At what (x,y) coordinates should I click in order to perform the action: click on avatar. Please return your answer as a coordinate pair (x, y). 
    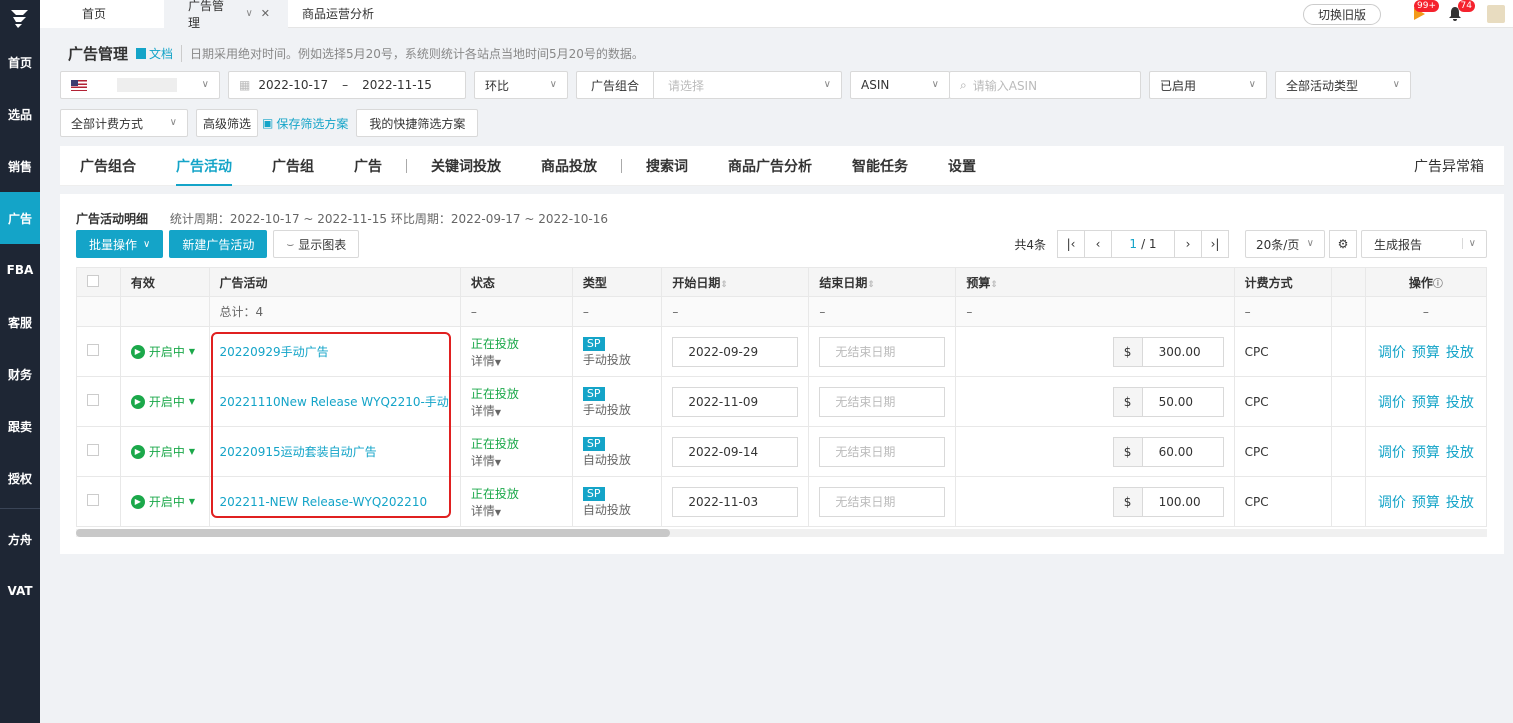
    Looking at the image, I should click on (1496, 14).